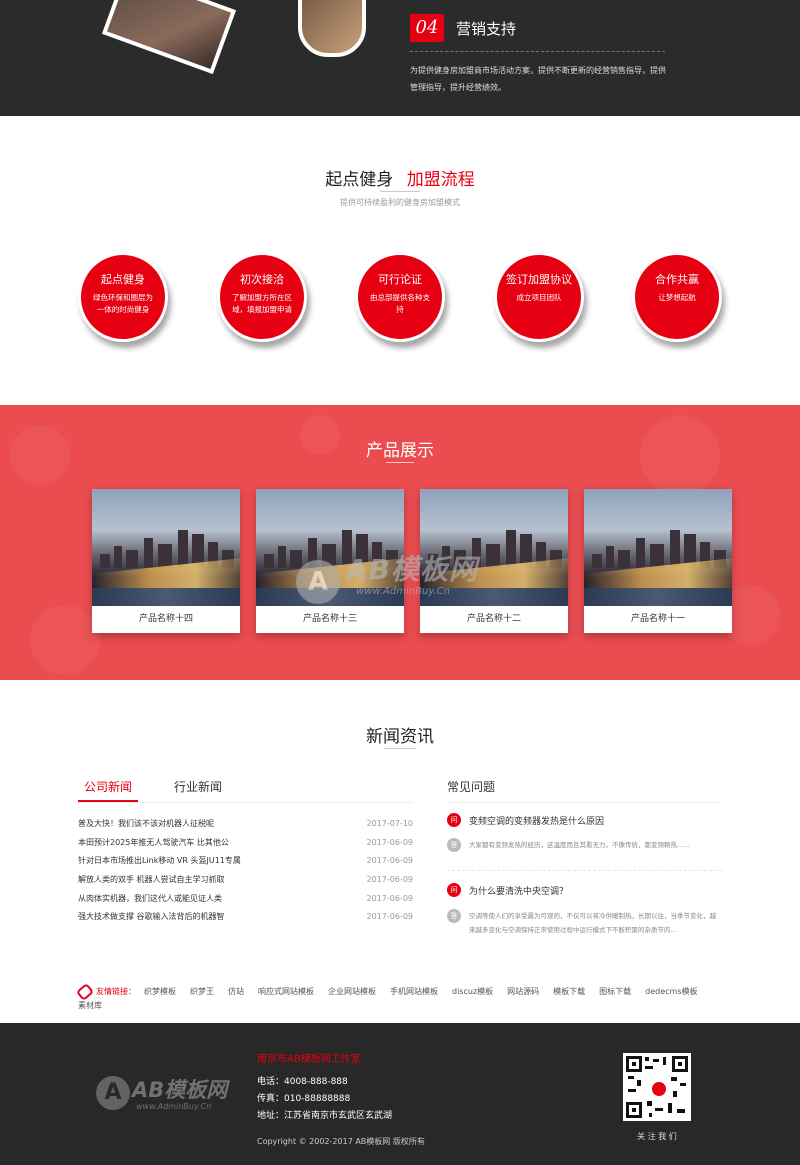 This screenshot has width=800, height=1165. I want to click on tab-industry-news: 行业新闻, so click(198, 786).